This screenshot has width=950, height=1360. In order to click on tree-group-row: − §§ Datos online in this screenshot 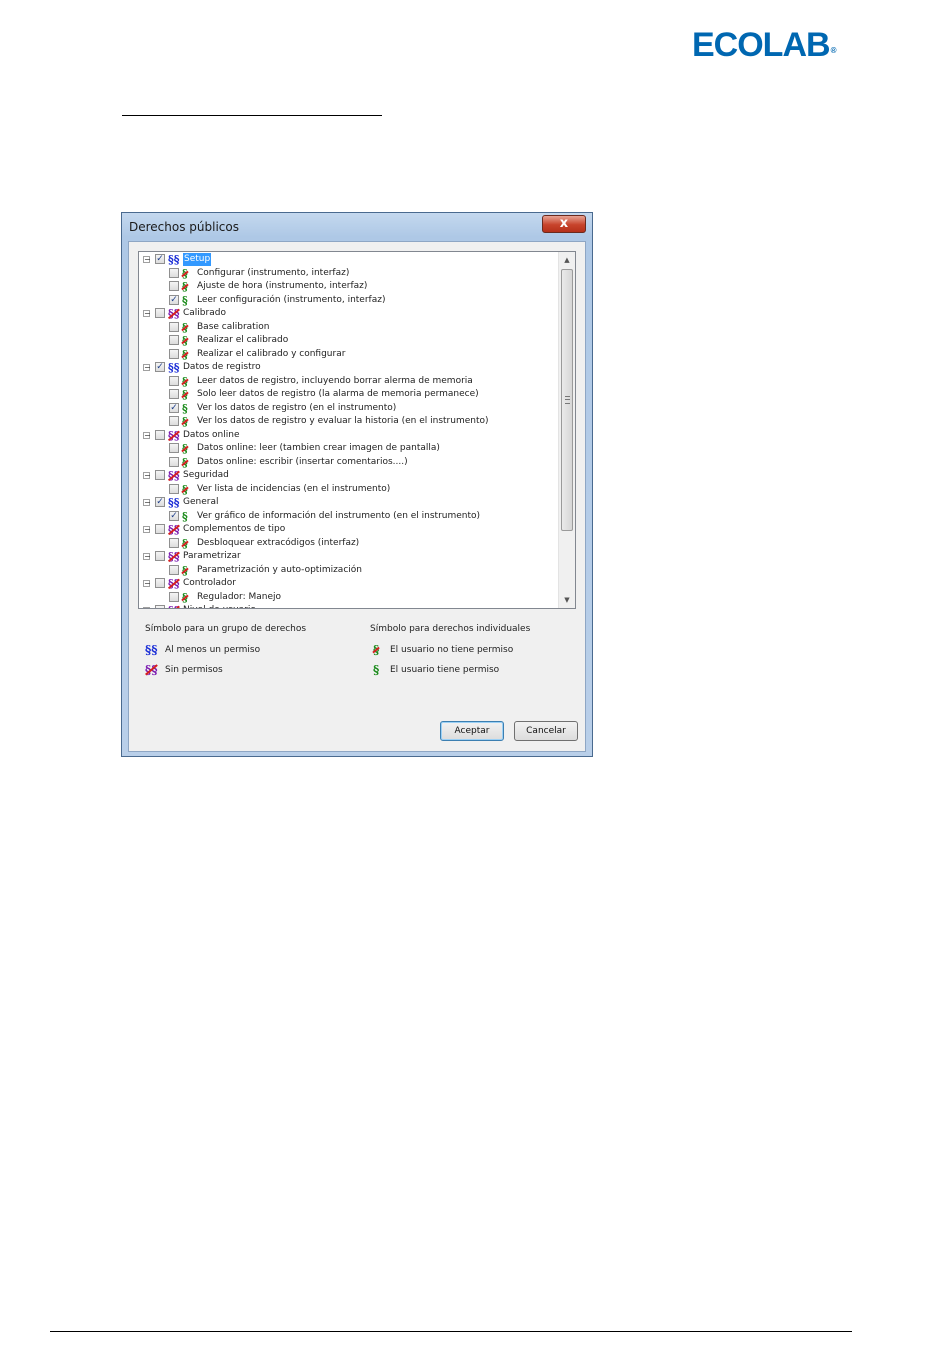, I will do `click(349, 436)`.